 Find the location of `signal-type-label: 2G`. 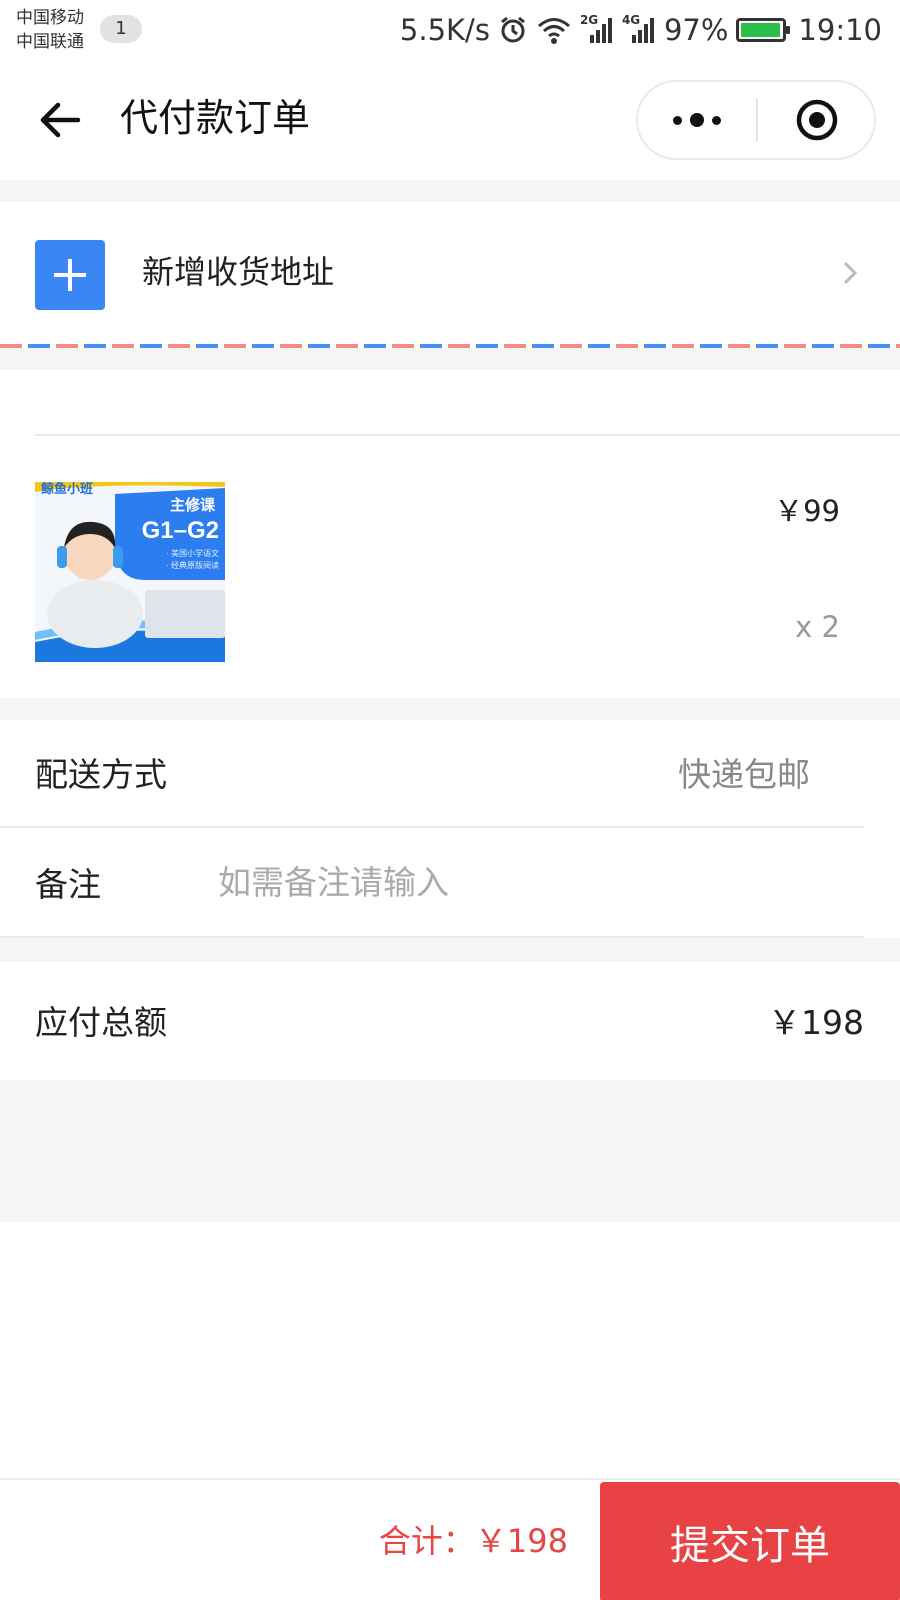

signal-type-label: 2G is located at coordinates (589, 20).